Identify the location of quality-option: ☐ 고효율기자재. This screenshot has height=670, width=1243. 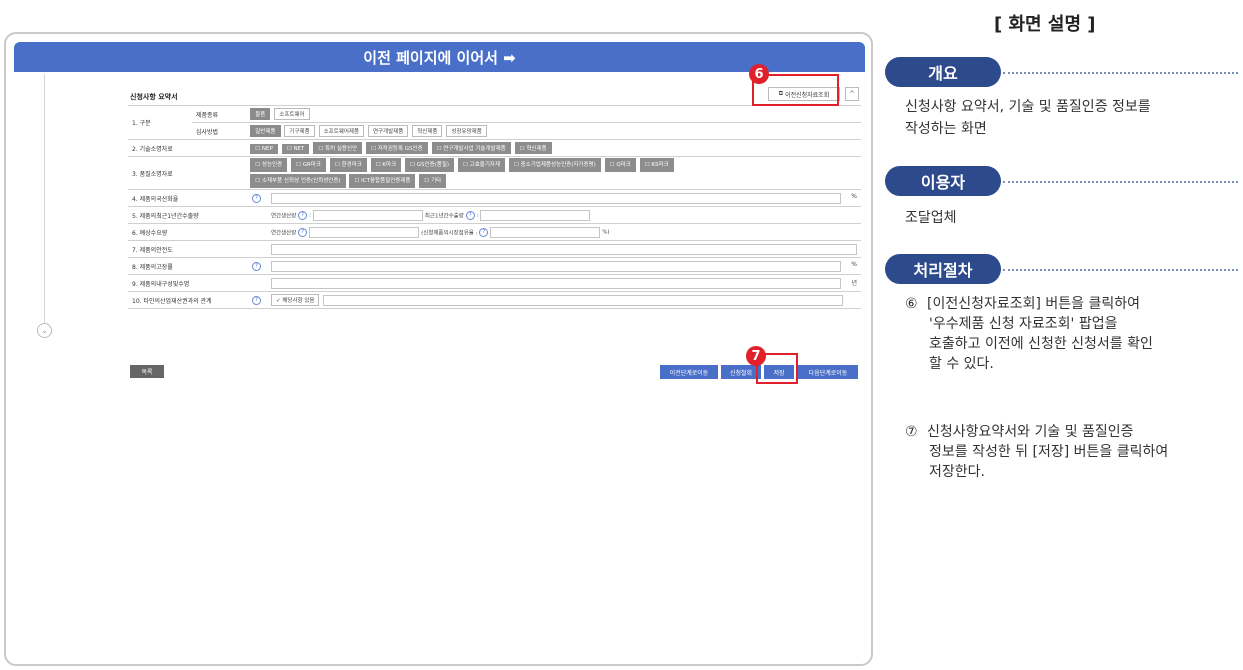
(481, 165).